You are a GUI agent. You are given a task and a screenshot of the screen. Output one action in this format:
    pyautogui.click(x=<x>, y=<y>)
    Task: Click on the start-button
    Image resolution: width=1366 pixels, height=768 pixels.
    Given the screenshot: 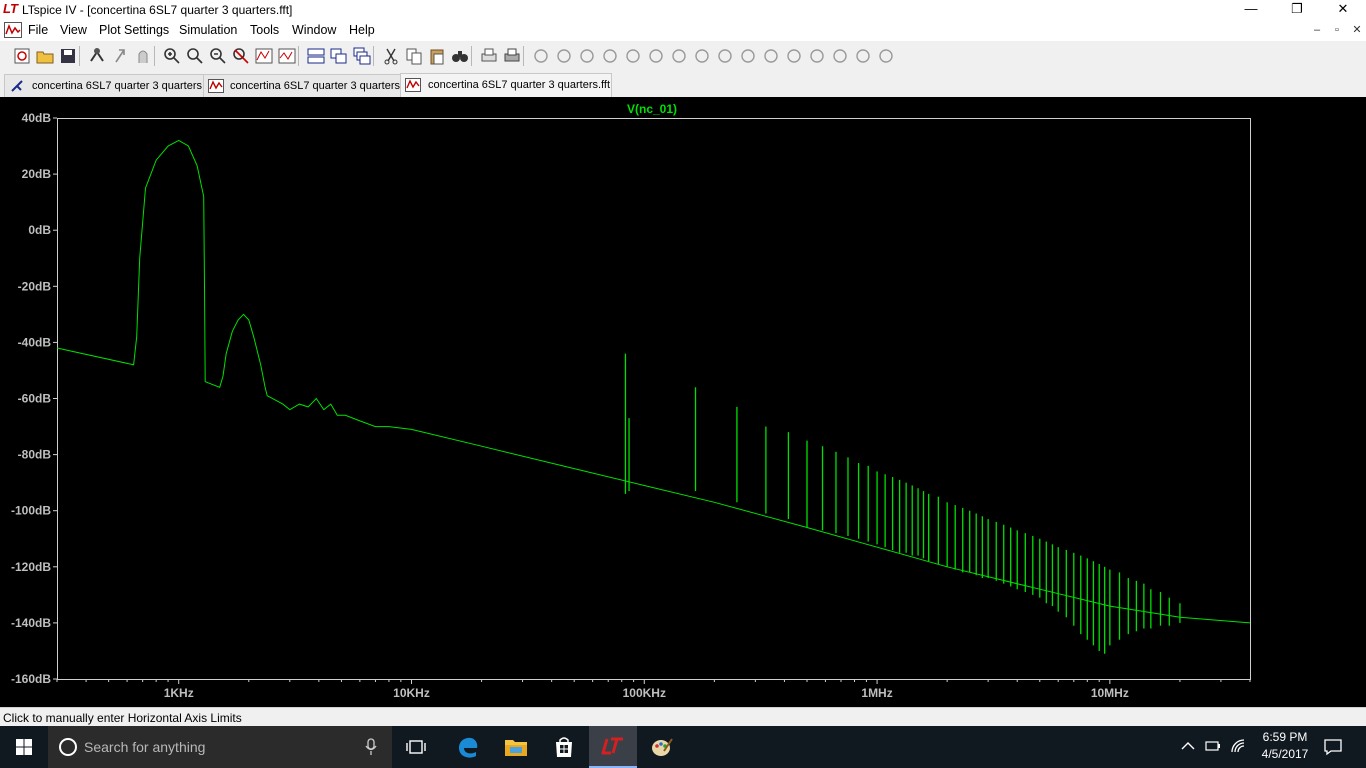 What is the action you would take?
    pyautogui.click(x=24, y=747)
    